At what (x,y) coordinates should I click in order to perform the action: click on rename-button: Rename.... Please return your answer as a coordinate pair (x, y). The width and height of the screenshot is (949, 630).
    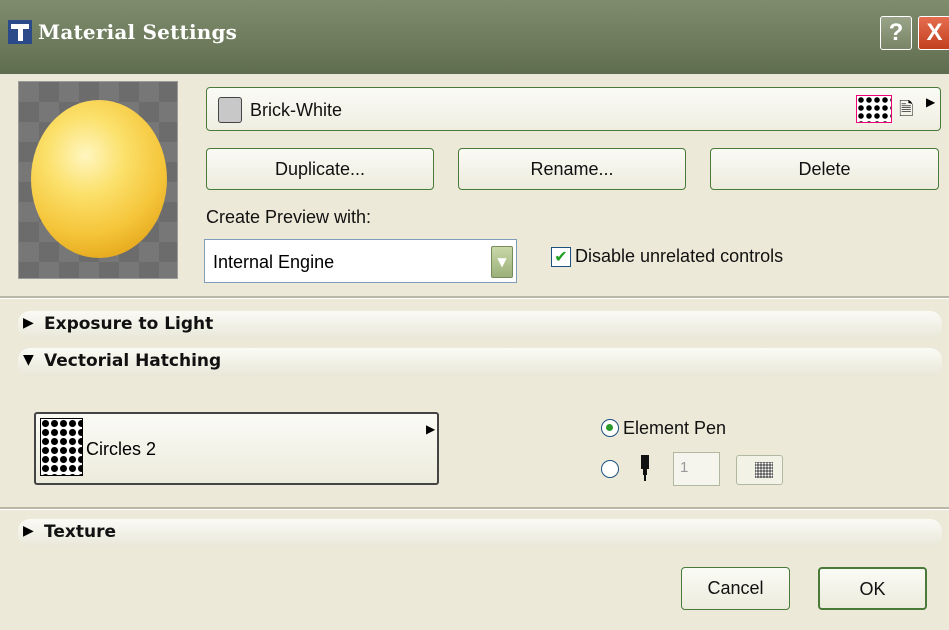
    Looking at the image, I should click on (572, 169).